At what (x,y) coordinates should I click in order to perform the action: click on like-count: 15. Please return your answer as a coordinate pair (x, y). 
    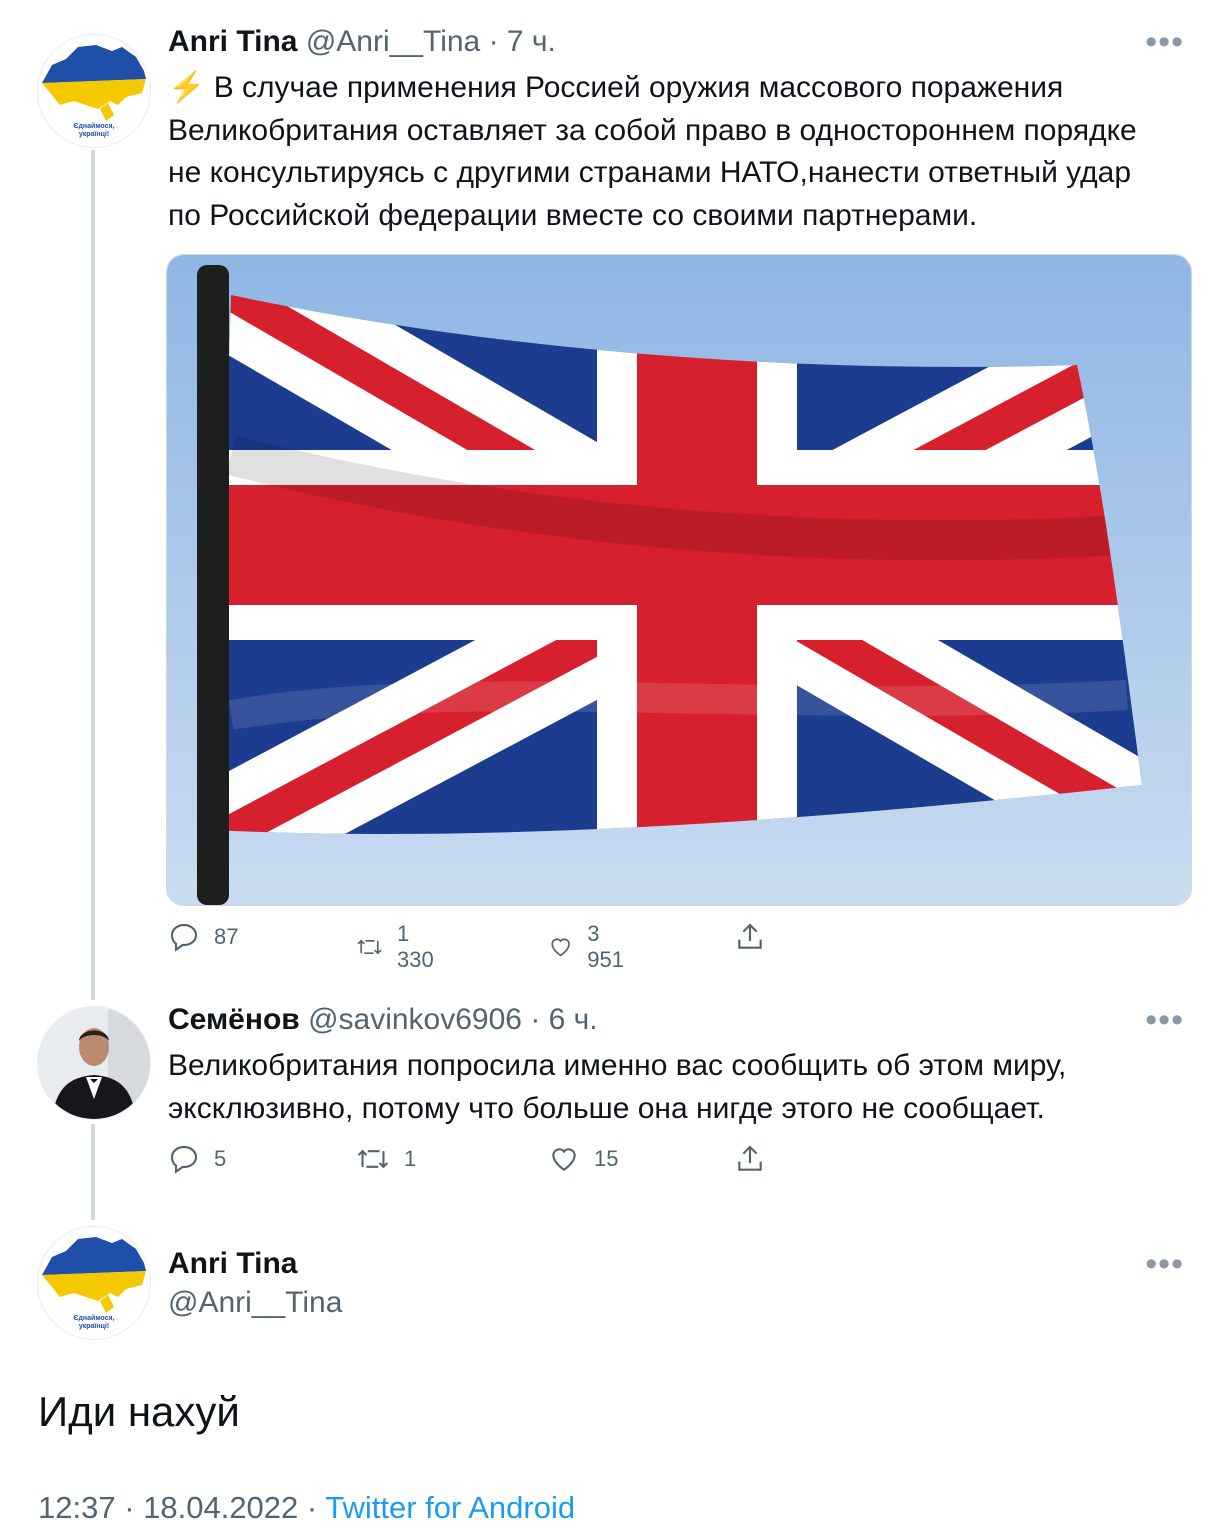
    Looking at the image, I should click on (606, 1158).